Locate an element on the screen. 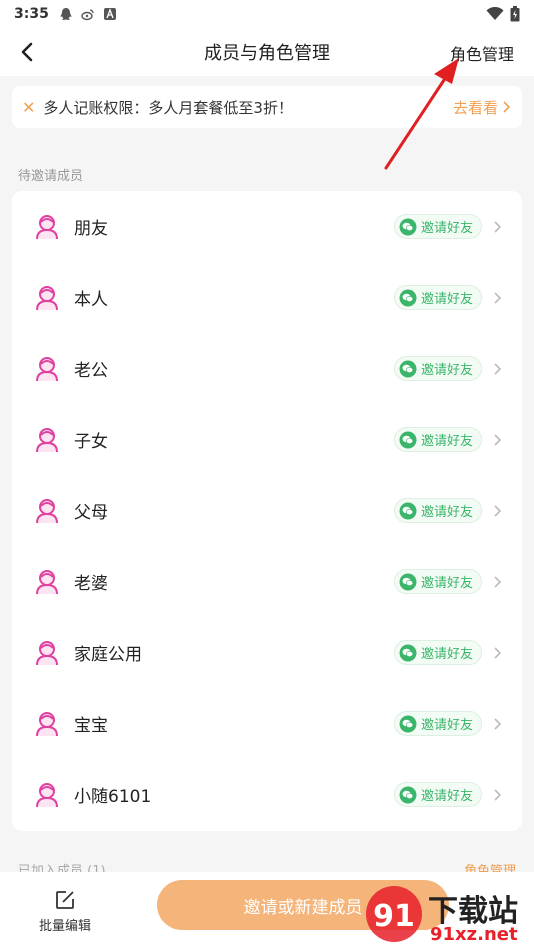  promo-banner: ✕ 多人记账权限：多人月套餐低至3折！ 去看看 is located at coordinates (267, 107).